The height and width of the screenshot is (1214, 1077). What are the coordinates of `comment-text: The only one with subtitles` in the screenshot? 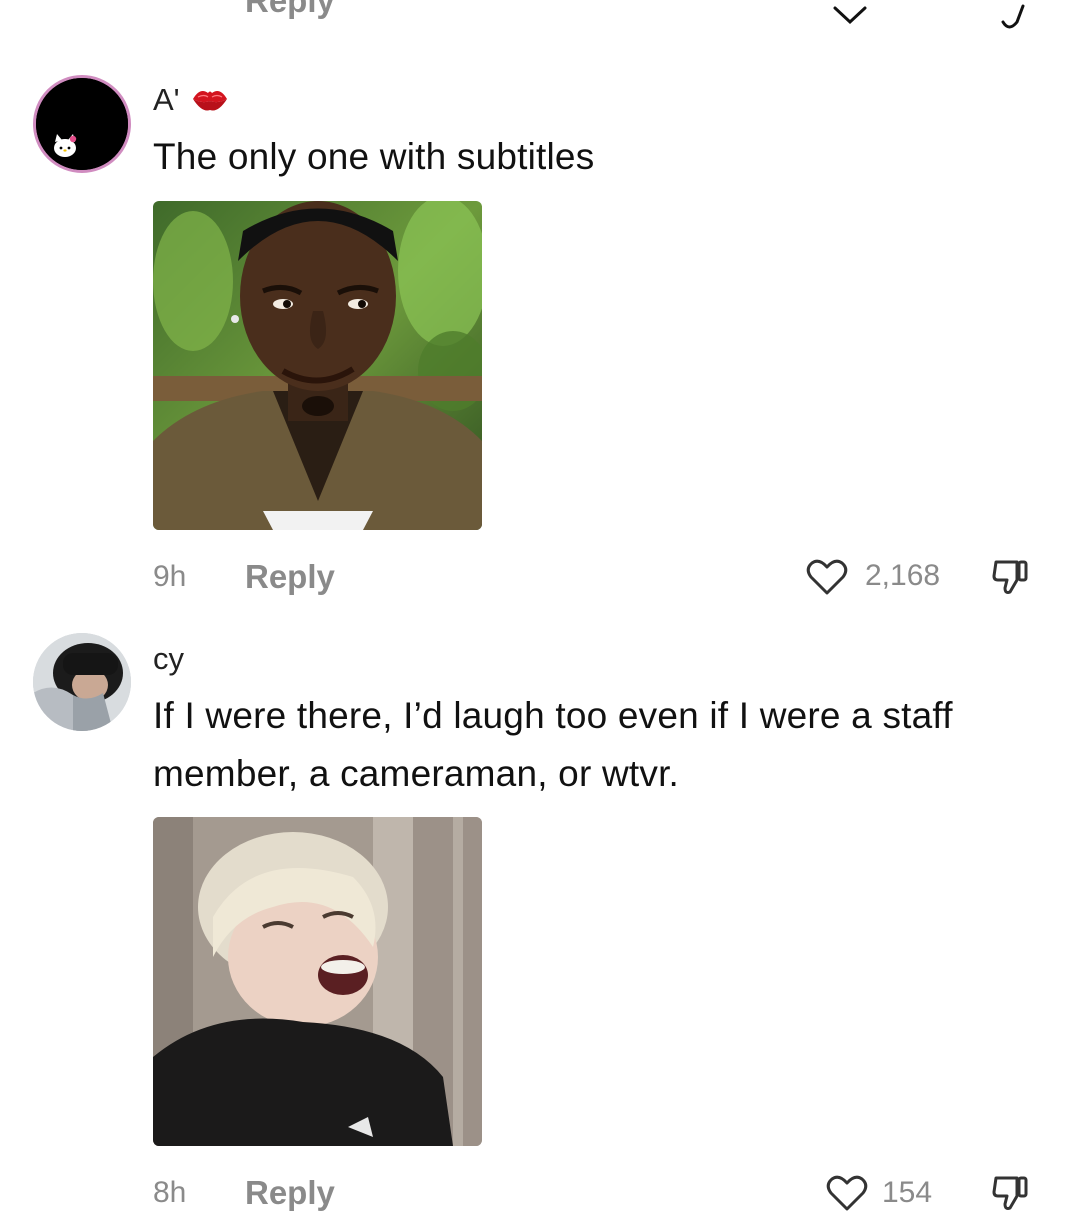 It's located at (374, 156).